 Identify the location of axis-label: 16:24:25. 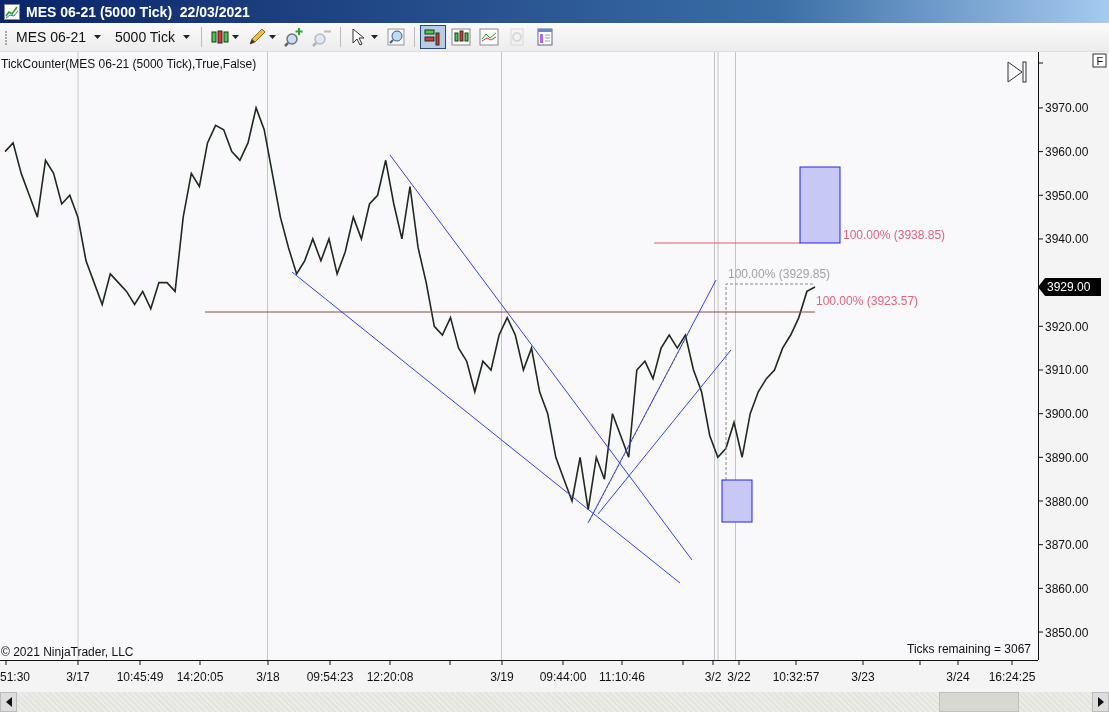
(1012, 677).